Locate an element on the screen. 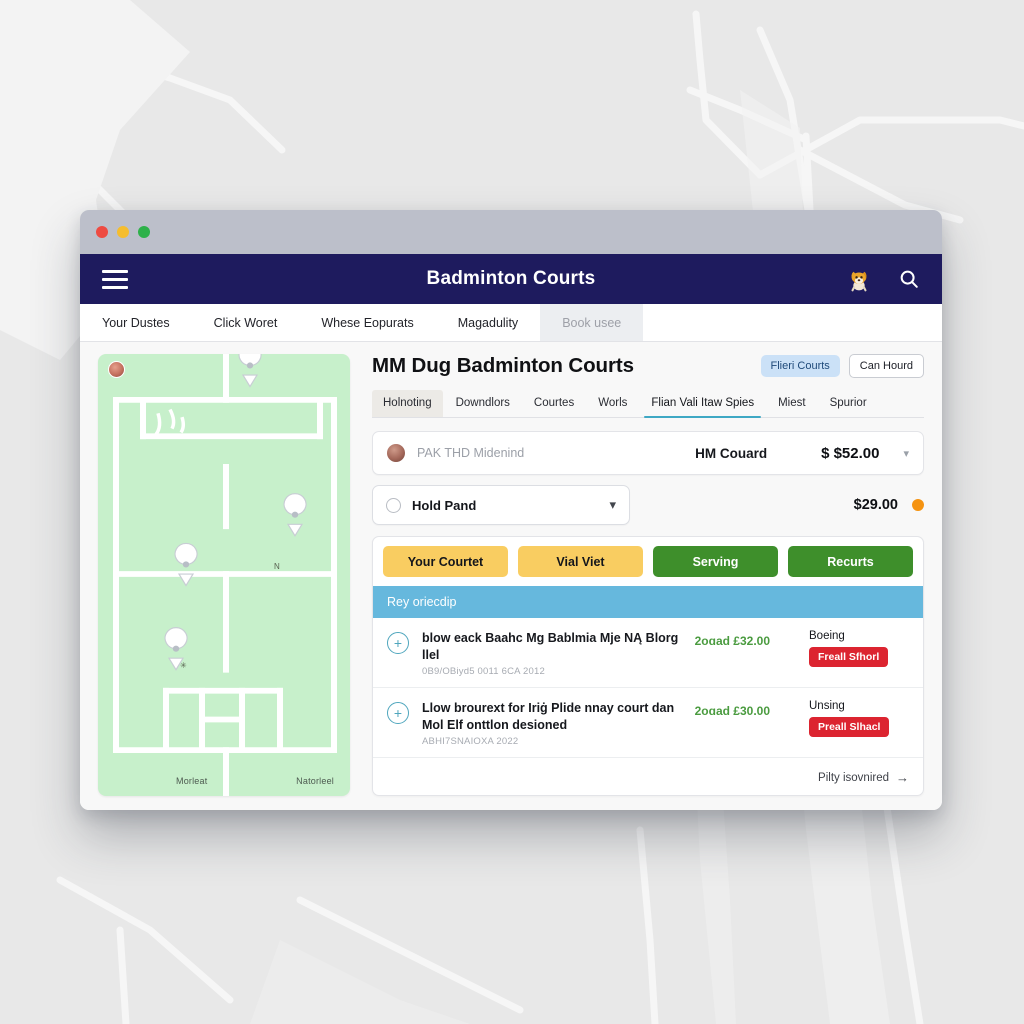  subtab-worls: Worls is located at coordinates (612, 403).